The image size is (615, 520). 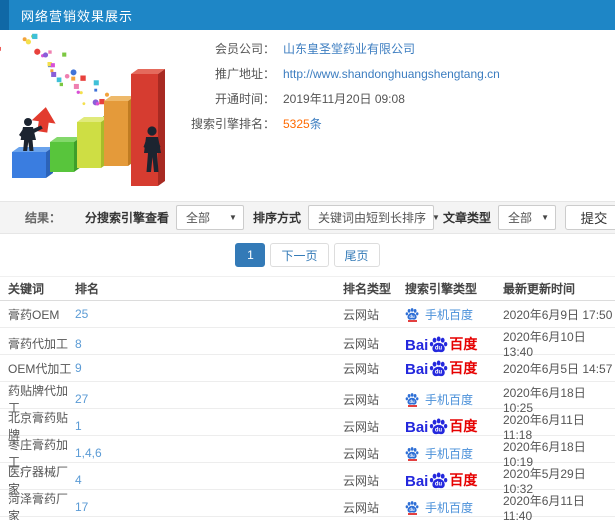 What do you see at coordinates (590, 217) in the screenshot?
I see `submit-button: 提交` at bounding box center [590, 217].